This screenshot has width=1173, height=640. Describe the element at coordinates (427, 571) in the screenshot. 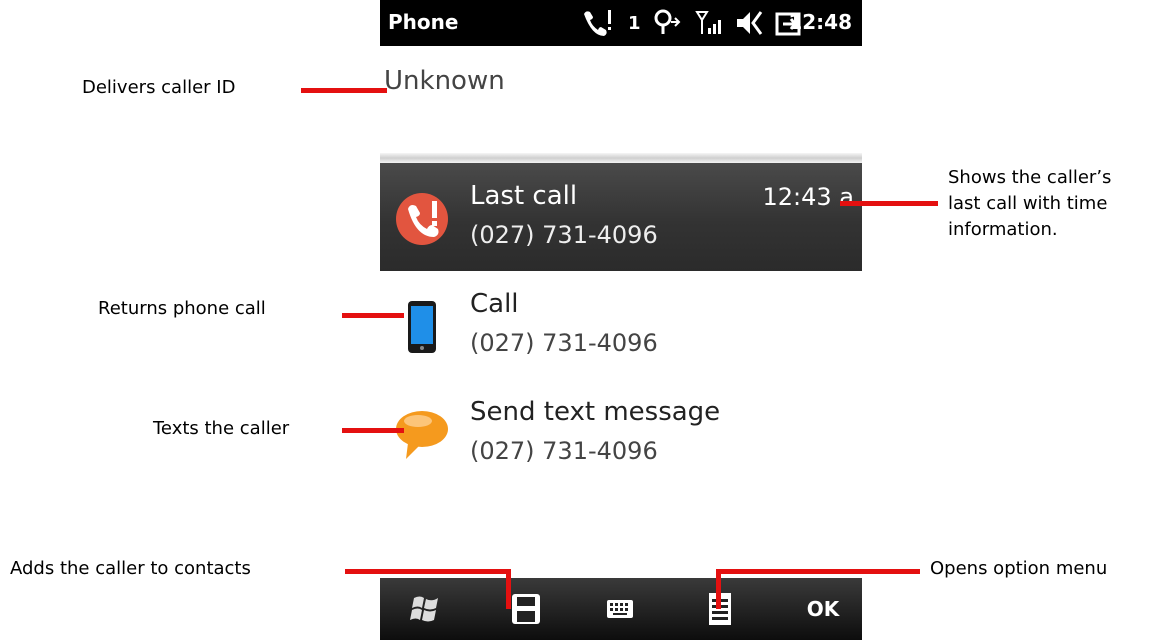

I see `annotation-line-contacts-h` at that location.